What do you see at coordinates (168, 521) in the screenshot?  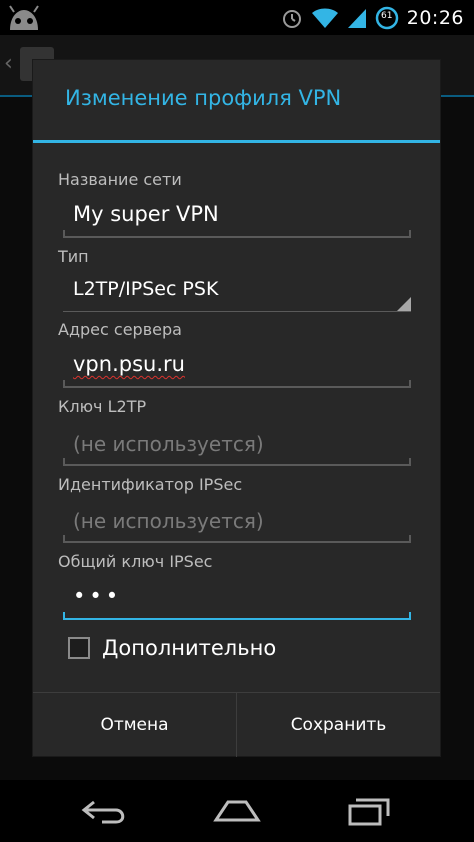 I see `ipsec-id-placeholder: (не используется)` at bounding box center [168, 521].